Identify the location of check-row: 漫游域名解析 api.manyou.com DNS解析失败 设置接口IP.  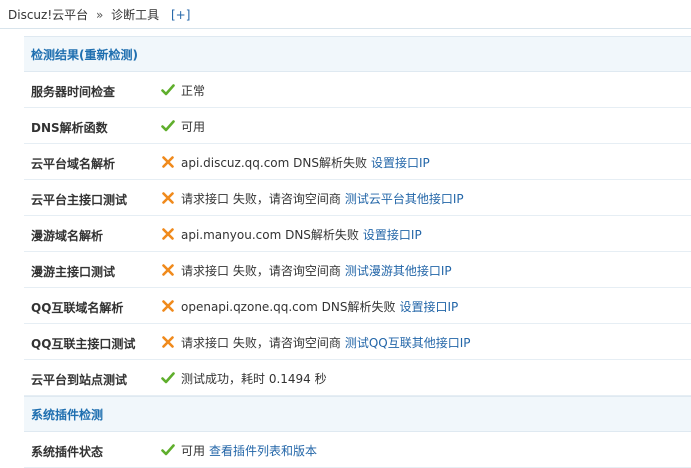
(357, 234).